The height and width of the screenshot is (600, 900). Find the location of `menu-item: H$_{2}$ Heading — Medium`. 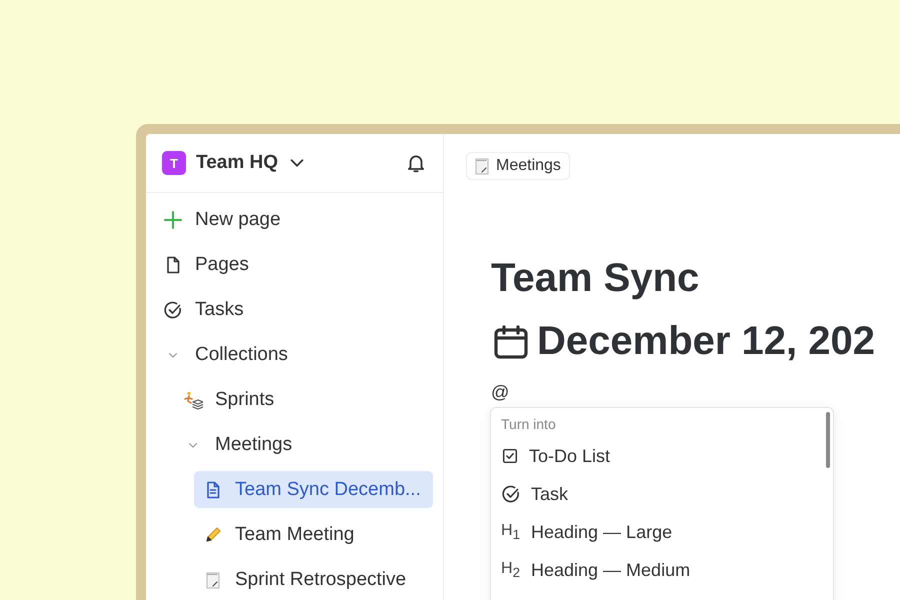

menu-item: H$_{2}$ Heading — Medium is located at coordinates (662, 570).